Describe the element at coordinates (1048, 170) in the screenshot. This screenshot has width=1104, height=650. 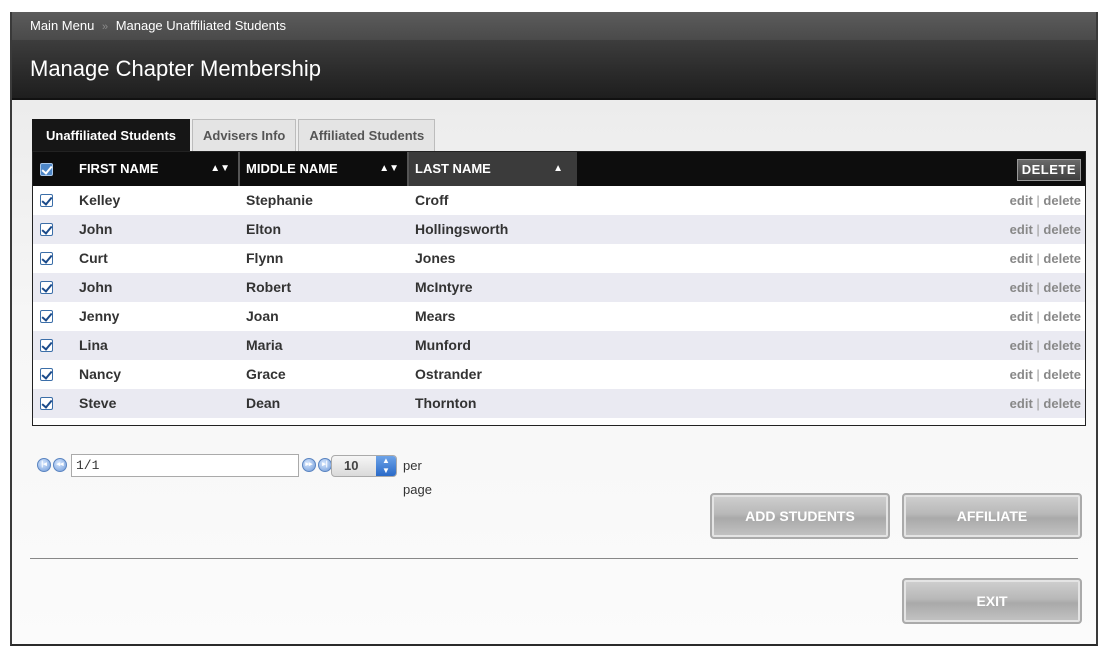
I see `delete-selected-button: DELETE` at that location.